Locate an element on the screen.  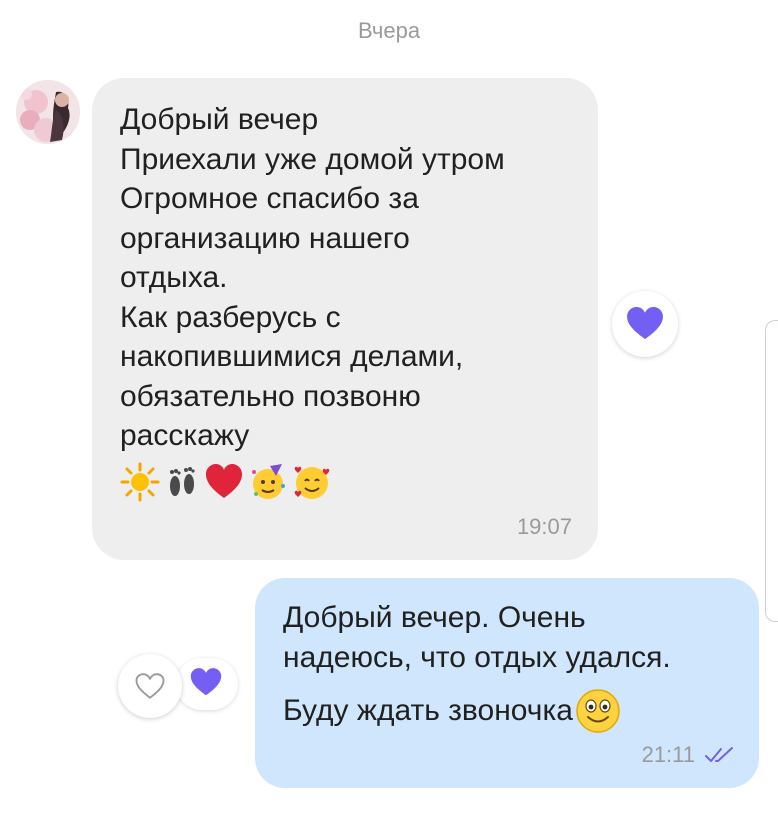
outgoing-message-time: 21:11 is located at coordinates (668, 754).